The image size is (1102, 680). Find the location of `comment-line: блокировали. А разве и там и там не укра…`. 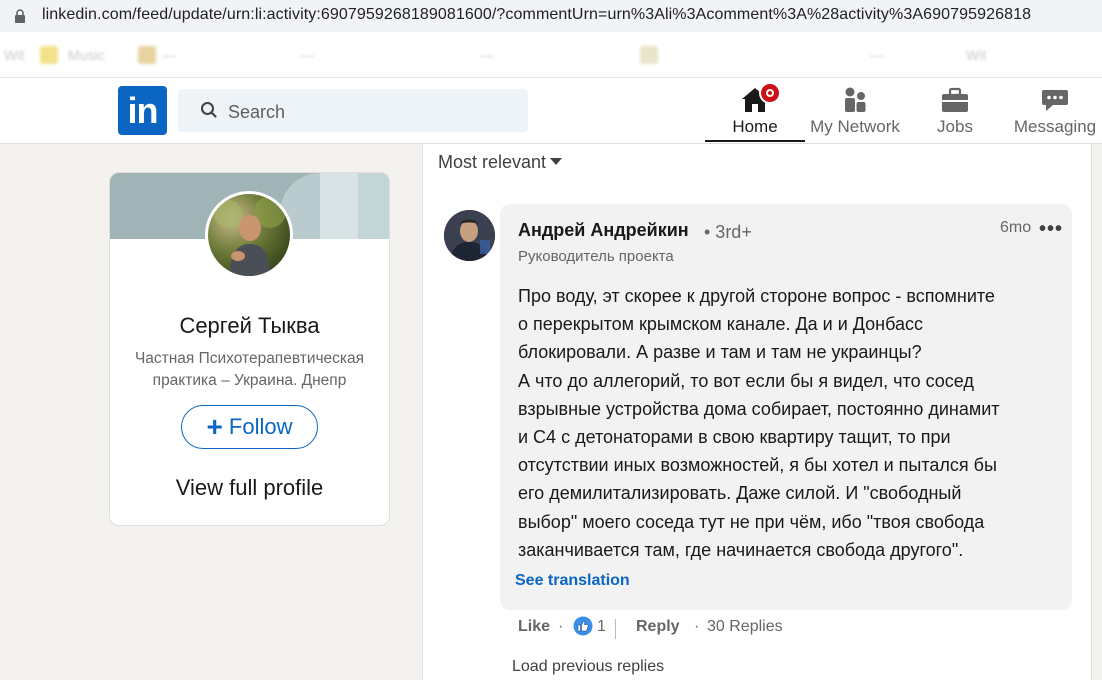

comment-line: блокировали. А разве и там и там не укра… is located at coordinates (720, 352).